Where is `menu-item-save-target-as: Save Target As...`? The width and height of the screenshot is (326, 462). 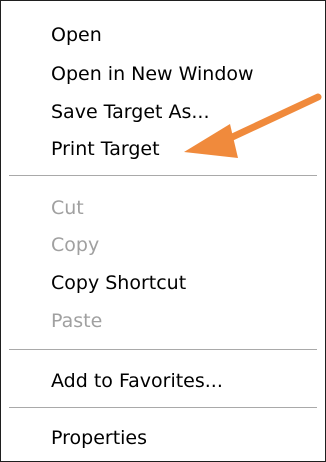
menu-item-save-target-as: Save Target As... is located at coordinates (130, 112).